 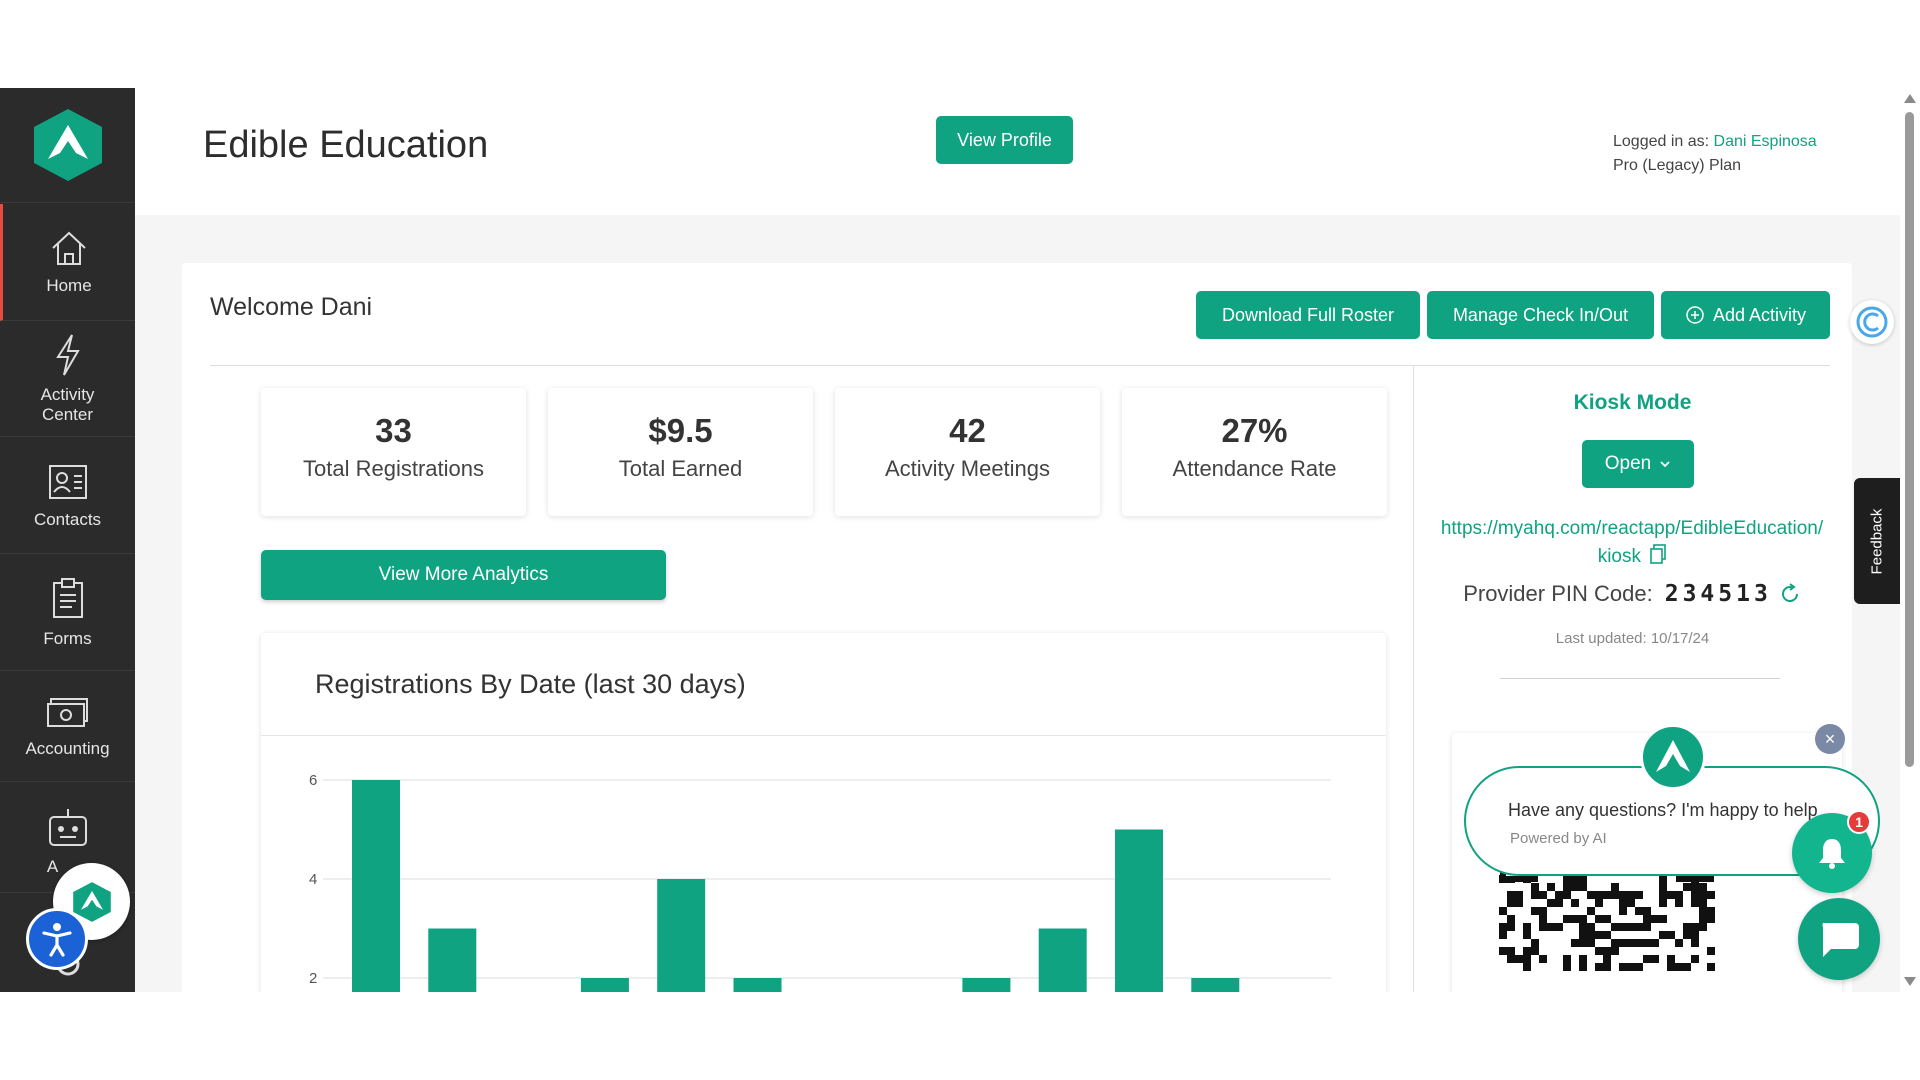 I want to click on stat-label: Total Registrations, so click(x=393, y=468).